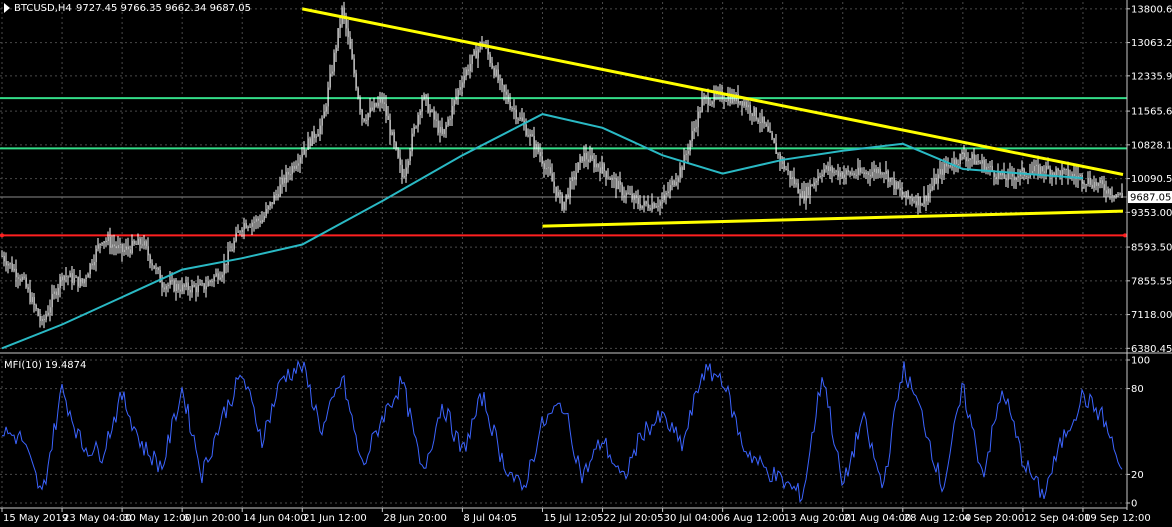 The image size is (1172, 527). What do you see at coordinates (1117, 518) in the screenshot?
I see `time-tick-label: 19 Sep 12:00` at bounding box center [1117, 518].